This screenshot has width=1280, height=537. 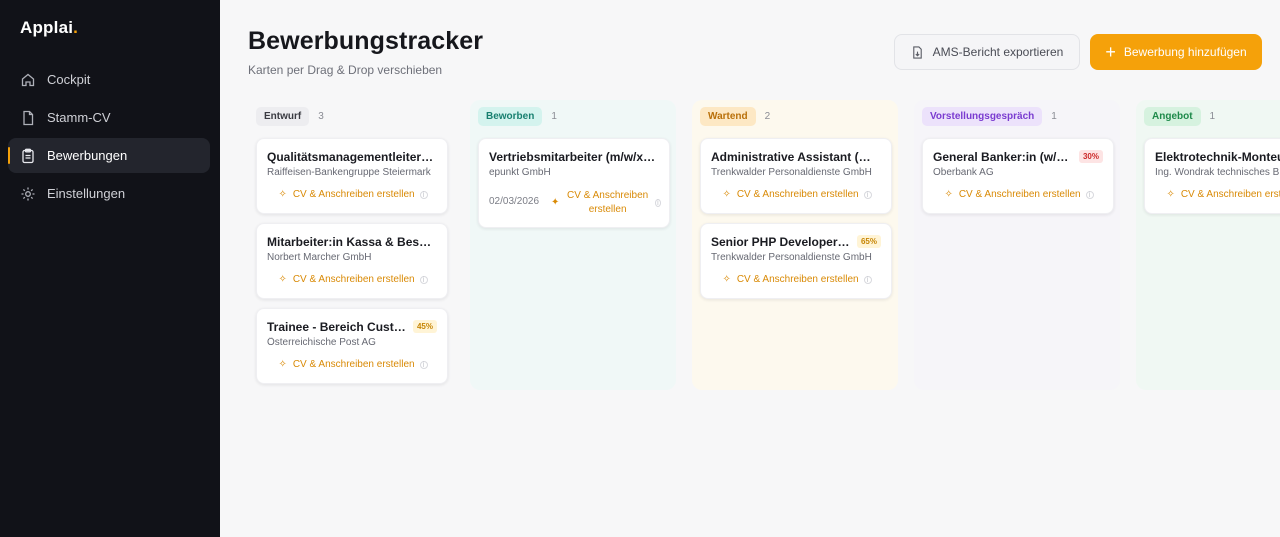 I want to click on column-header: Entwurf 3, so click(x=290, y=116).